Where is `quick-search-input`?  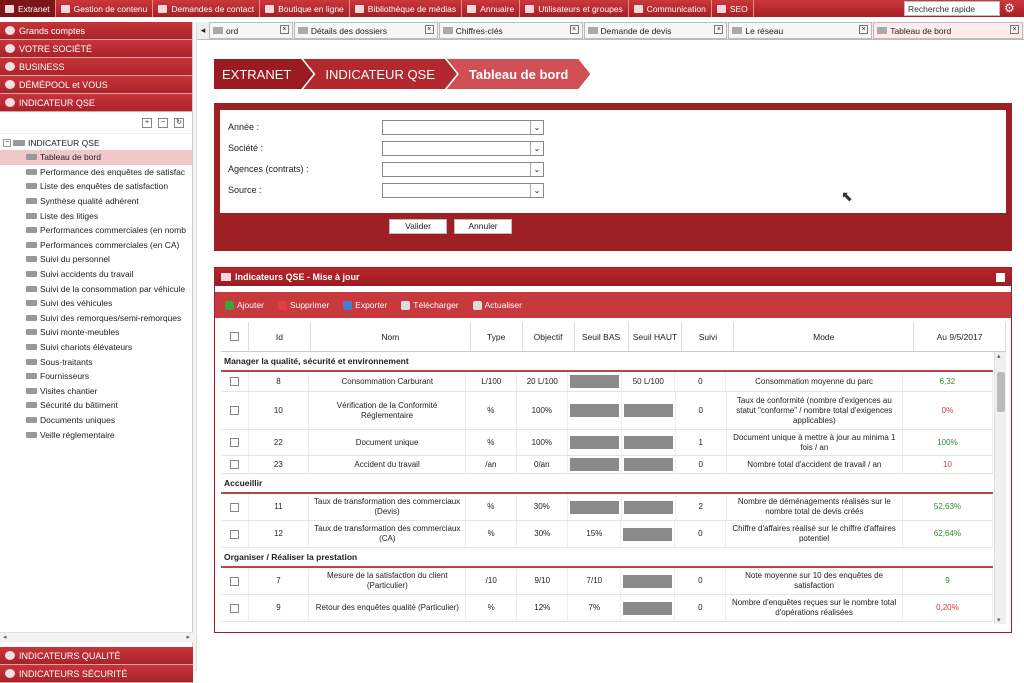 quick-search-input is located at coordinates (952, 8).